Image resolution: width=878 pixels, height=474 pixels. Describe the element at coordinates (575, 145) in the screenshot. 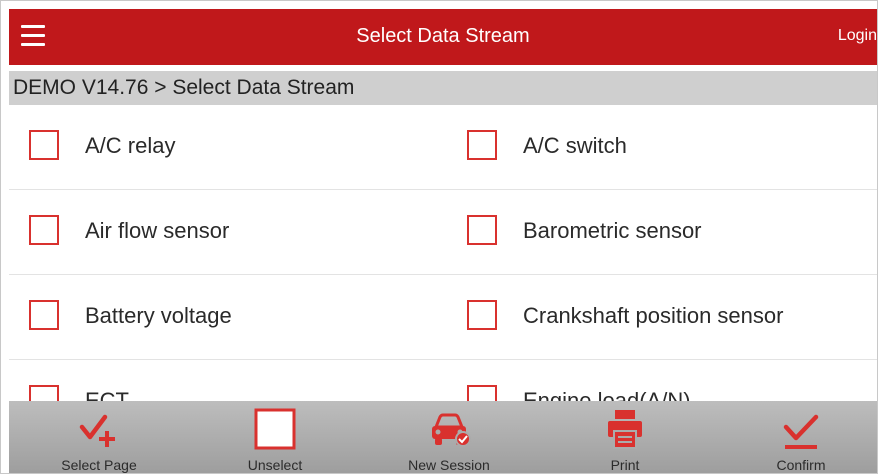

I see `item-label: A/C switch` at that location.